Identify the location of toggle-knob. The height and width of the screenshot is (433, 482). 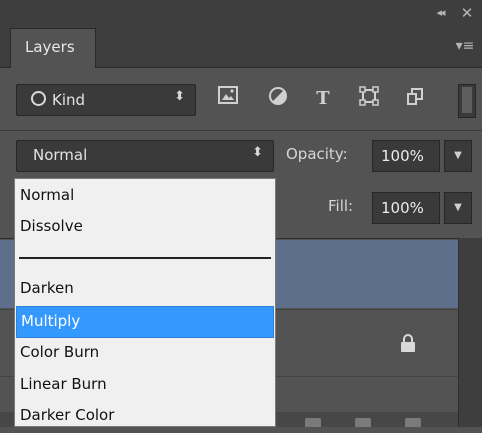
(467, 100).